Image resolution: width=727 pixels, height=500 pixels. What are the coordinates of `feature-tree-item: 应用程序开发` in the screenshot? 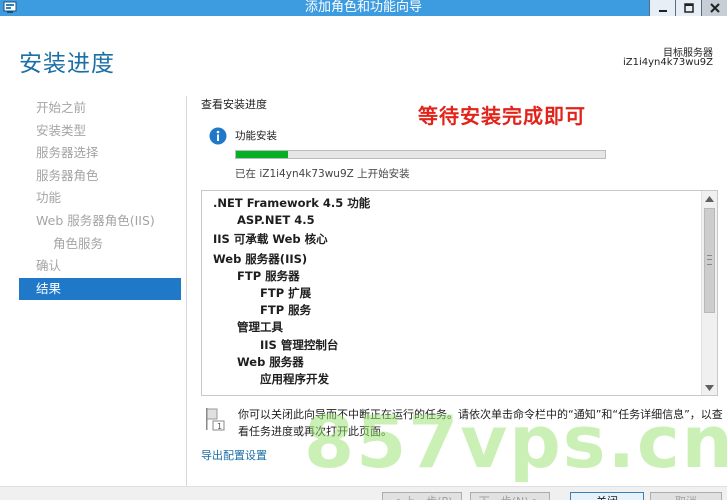 It's located at (294, 378).